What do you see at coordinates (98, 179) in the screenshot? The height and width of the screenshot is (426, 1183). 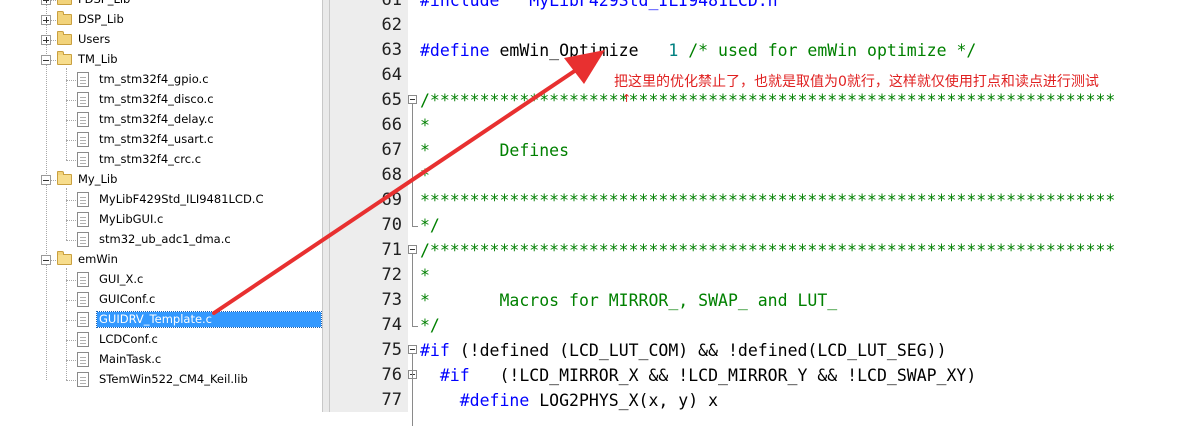 I see `tree-folder-label: My_Lib` at bounding box center [98, 179].